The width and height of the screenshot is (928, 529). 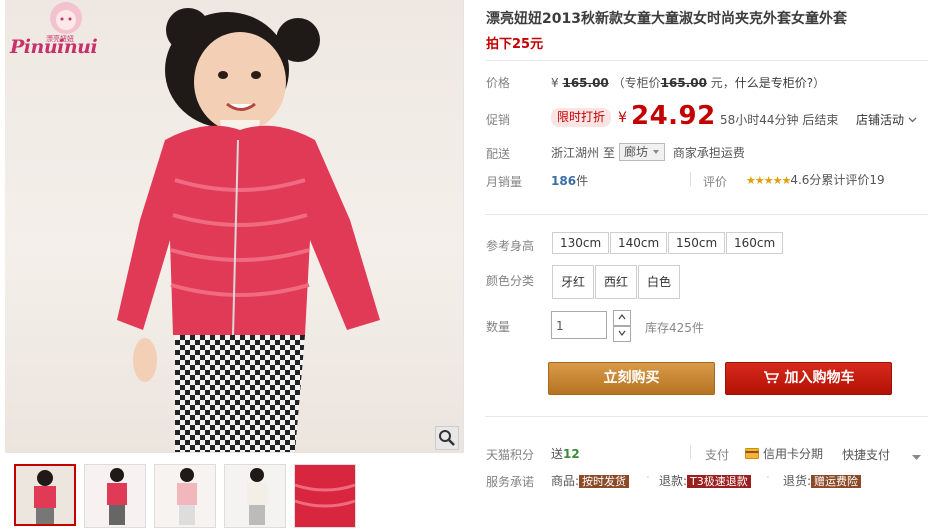 What do you see at coordinates (579, 325) in the screenshot?
I see `quantity-input: 1` at bounding box center [579, 325].